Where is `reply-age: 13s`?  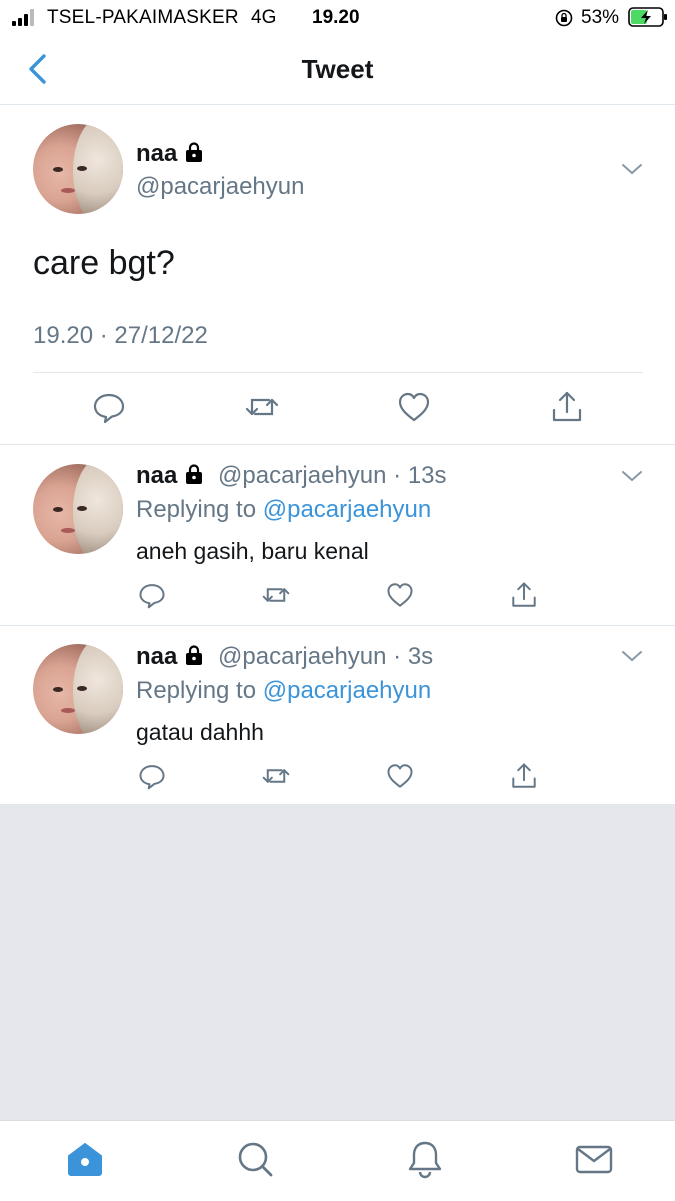 reply-age: 13s is located at coordinates (427, 475).